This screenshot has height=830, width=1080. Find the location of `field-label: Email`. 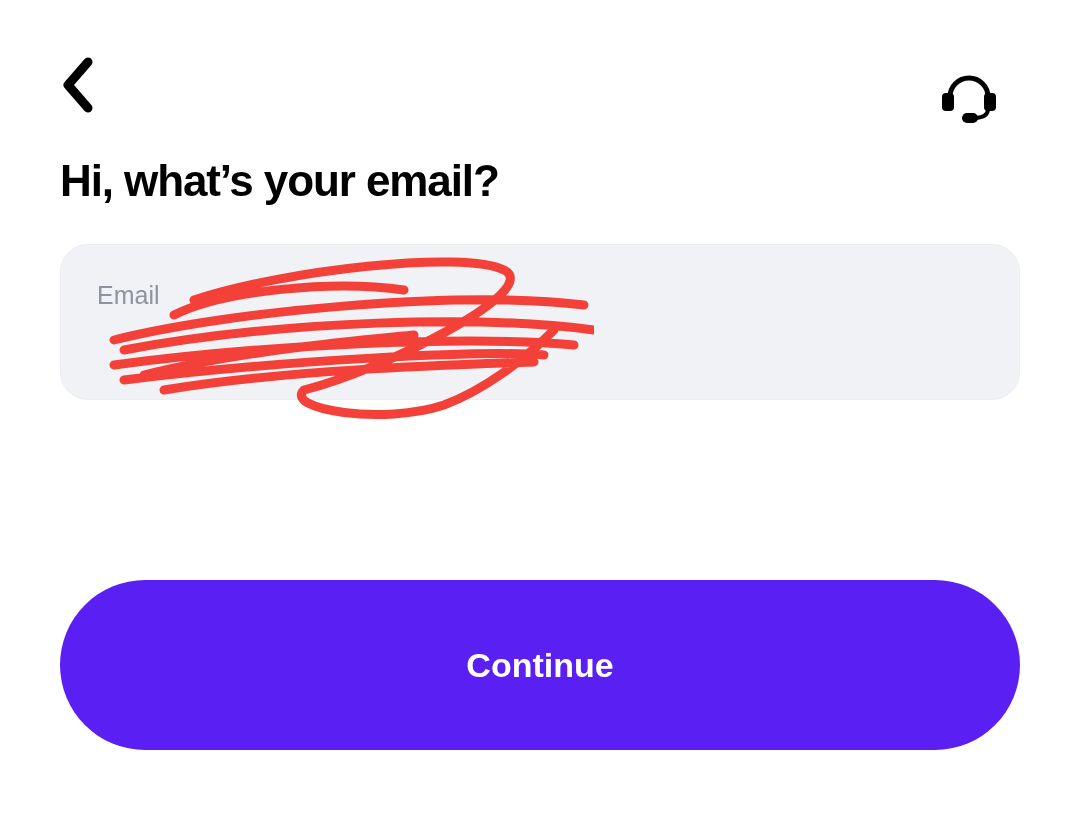

field-label: Email is located at coordinates (128, 295).